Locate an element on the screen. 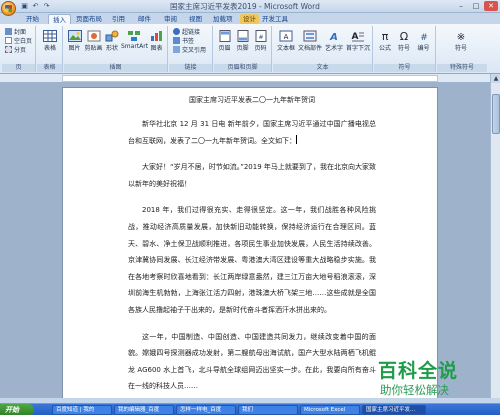  picture-button: 图片 is located at coordinates (74, 41).